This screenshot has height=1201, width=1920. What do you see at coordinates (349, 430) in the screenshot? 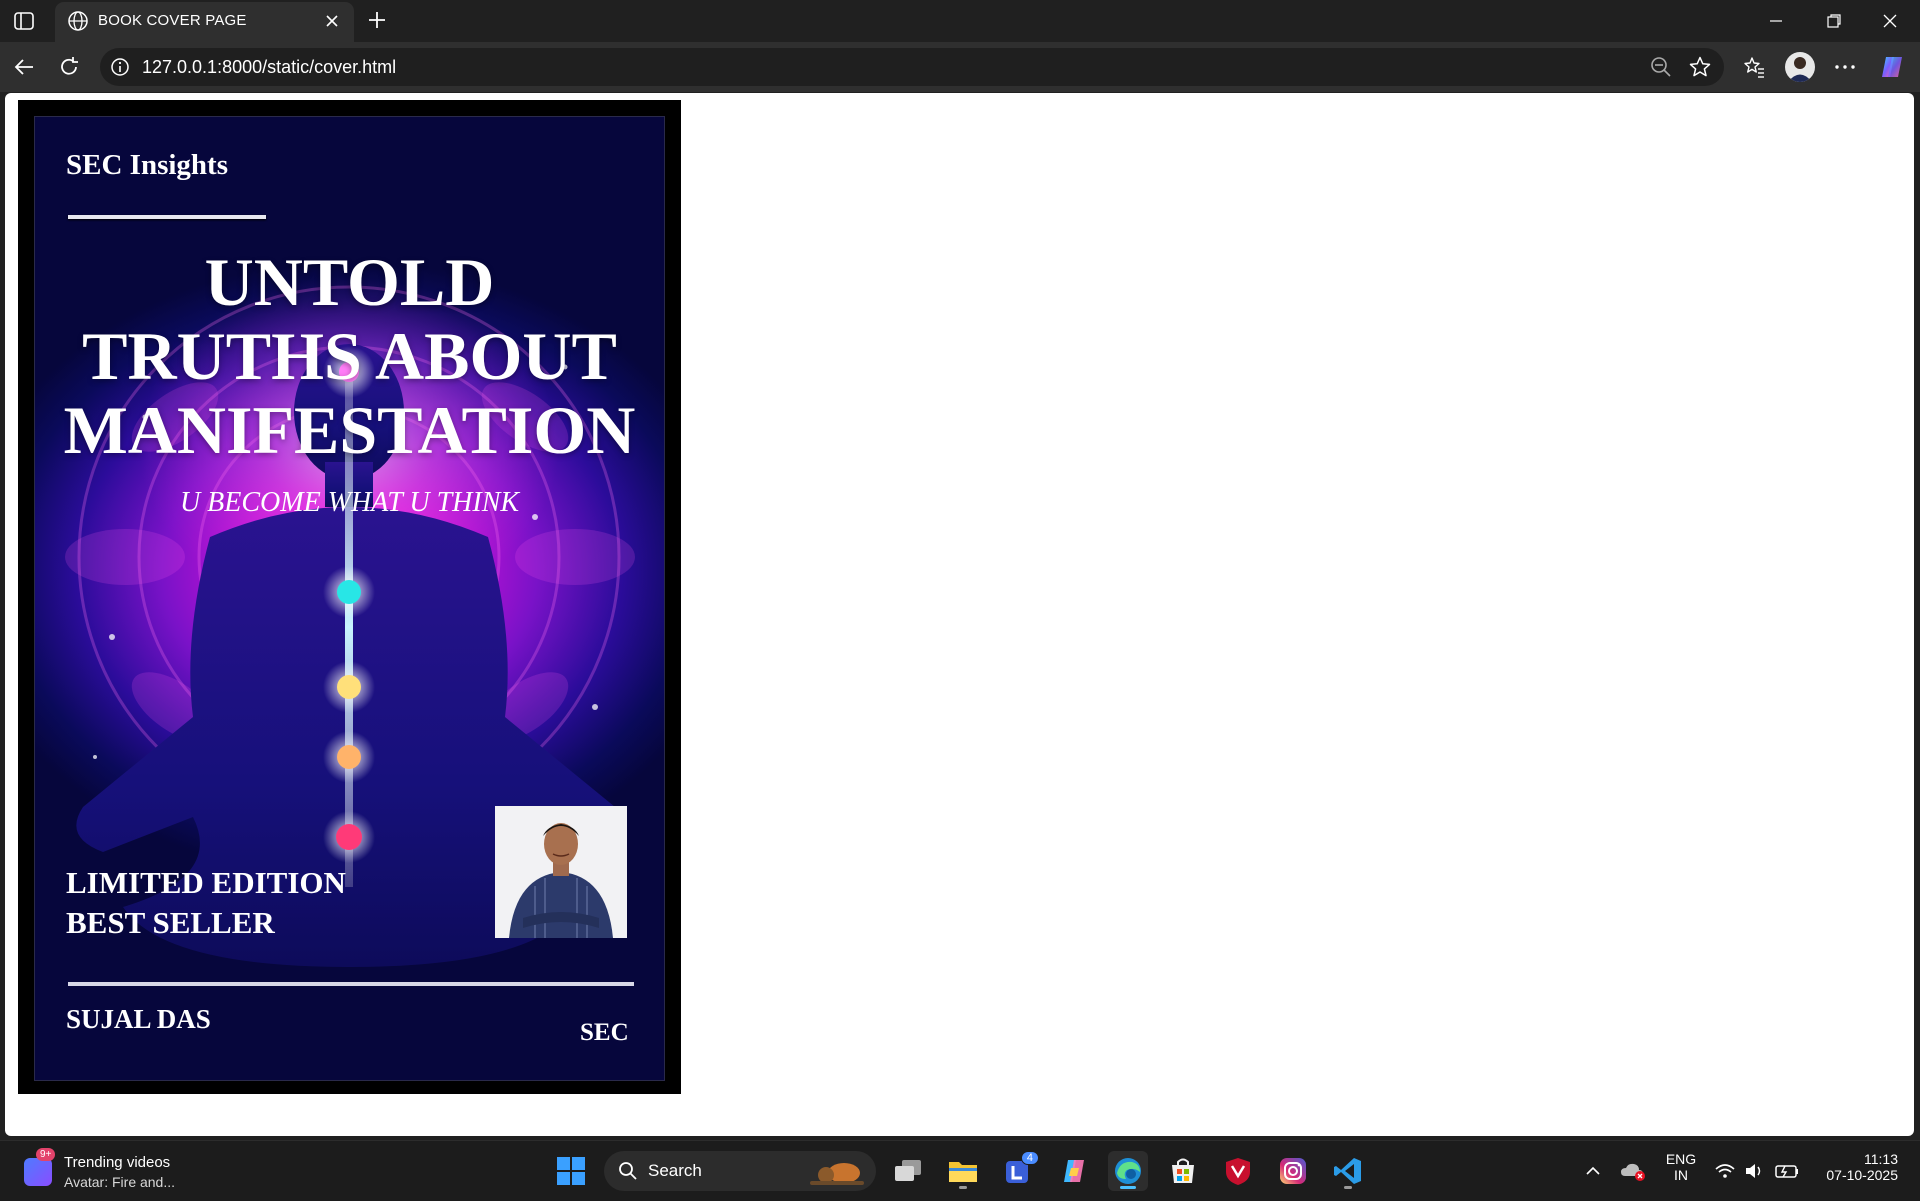
I see `title-line: MANIFESTATION` at bounding box center [349, 430].